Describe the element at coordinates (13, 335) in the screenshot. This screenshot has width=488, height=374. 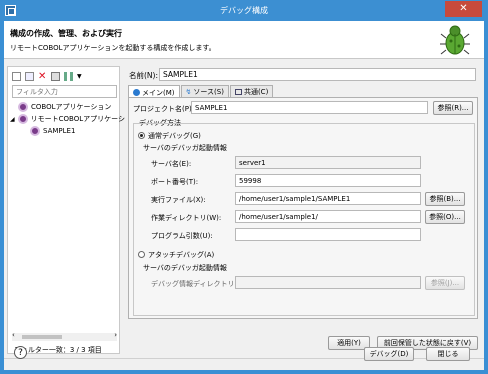
I see `scroll-left-icon: ‹` at that location.